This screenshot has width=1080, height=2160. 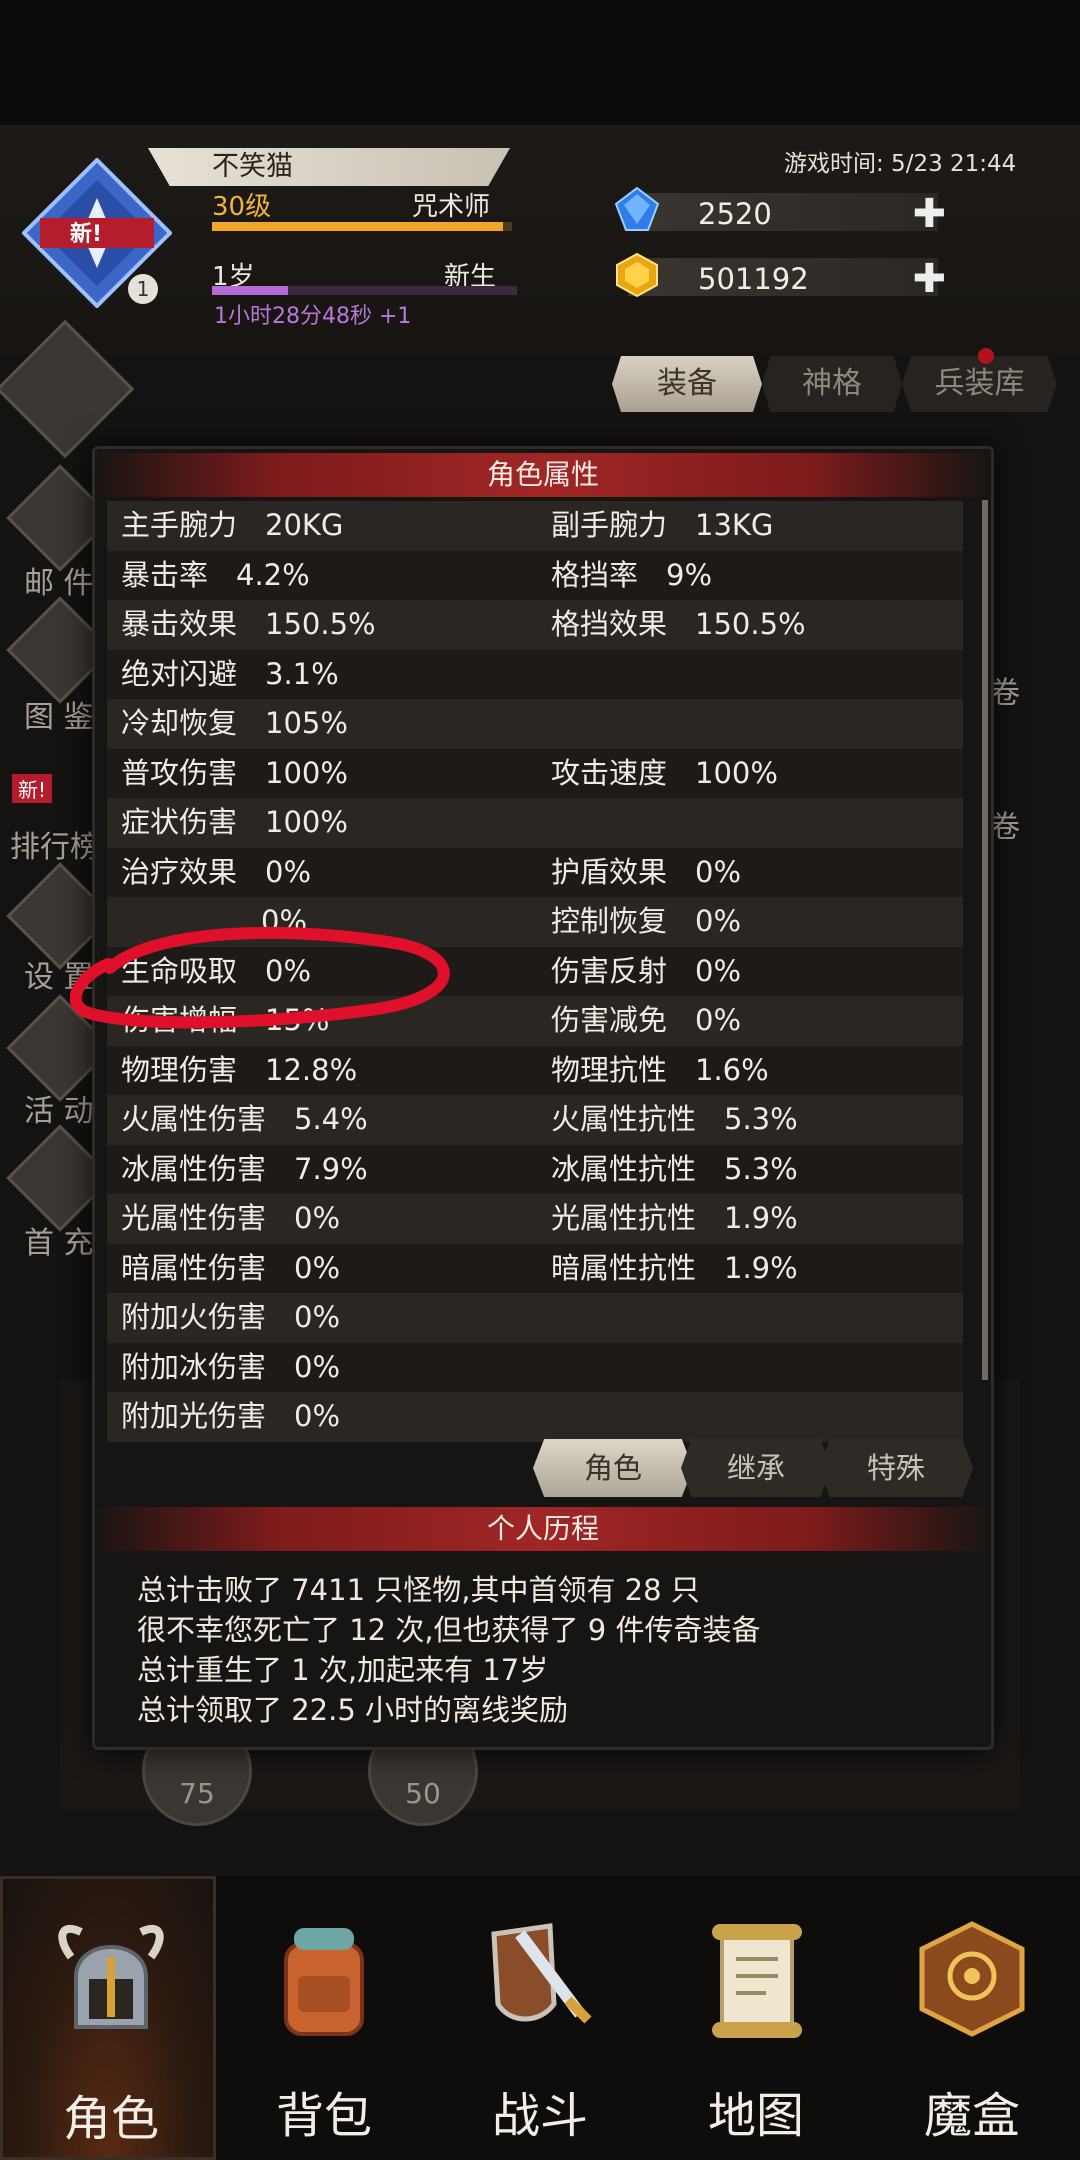 What do you see at coordinates (929, 214) in the screenshot?
I see `add-gems-button: ✚` at bounding box center [929, 214].